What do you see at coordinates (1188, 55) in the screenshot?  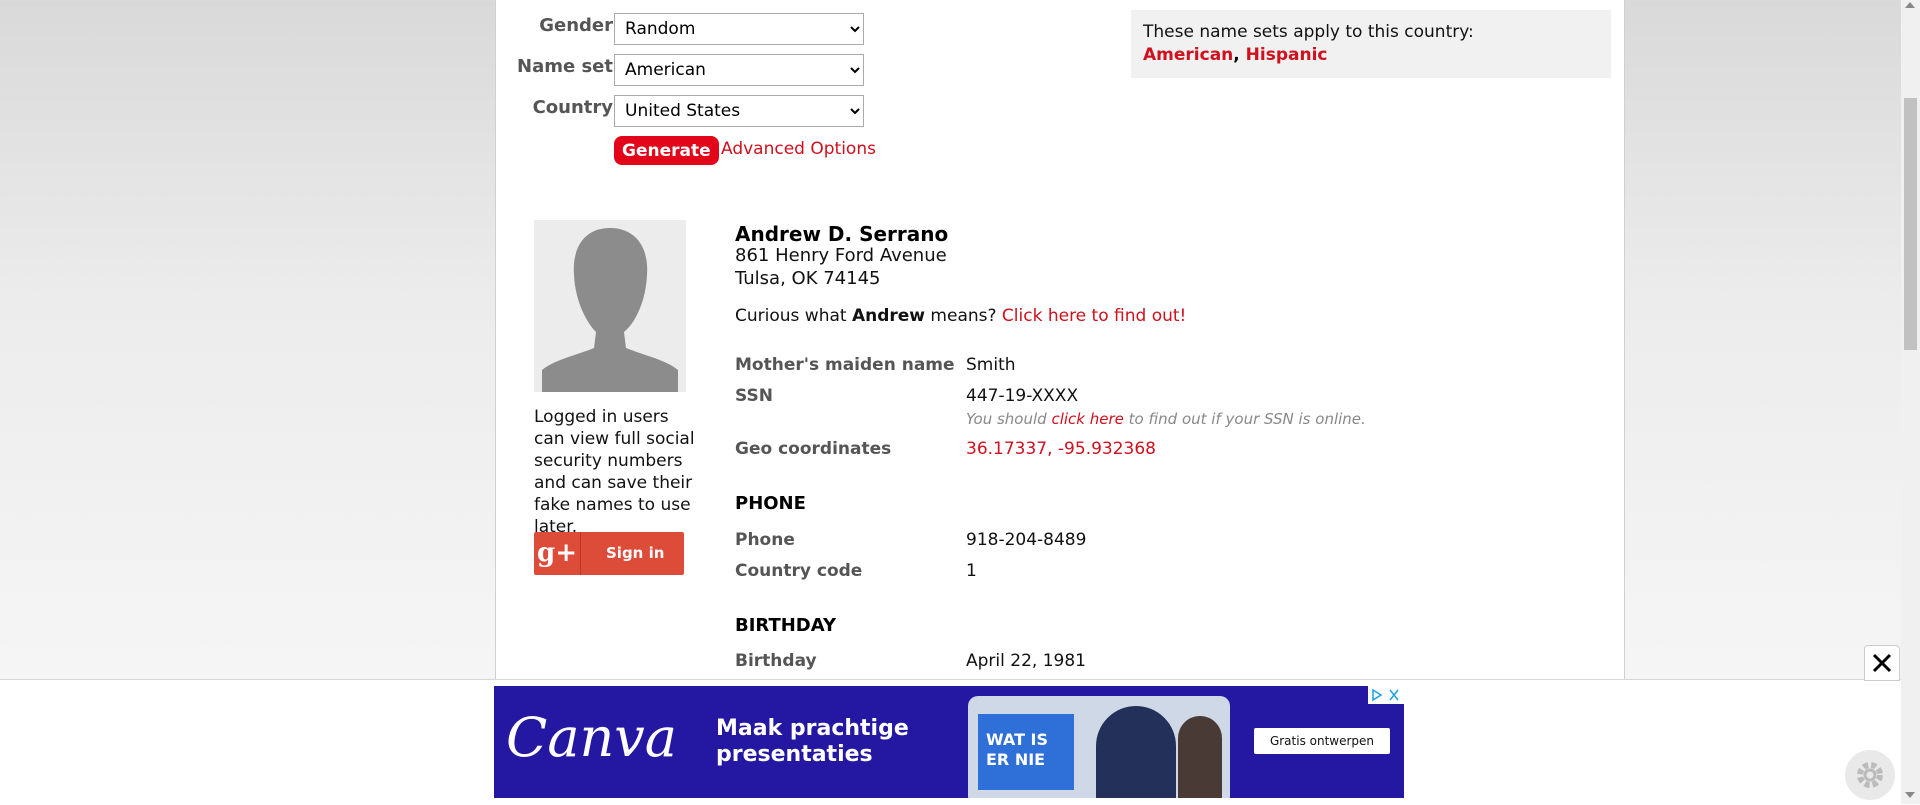 I see `nameset-link-american: American` at bounding box center [1188, 55].